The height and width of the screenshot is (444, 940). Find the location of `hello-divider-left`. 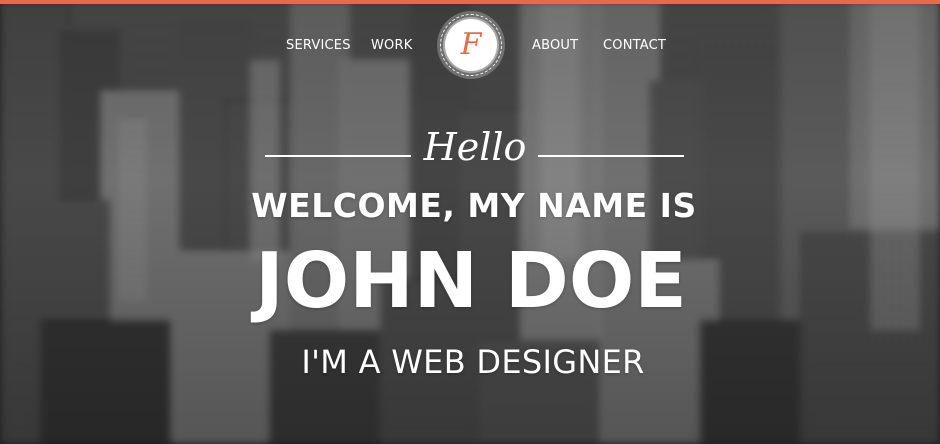

hello-divider-left is located at coordinates (338, 156).